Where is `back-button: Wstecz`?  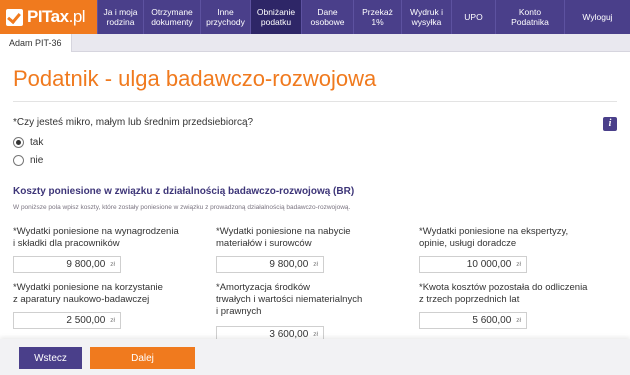 back-button: Wstecz is located at coordinates (50, 358).